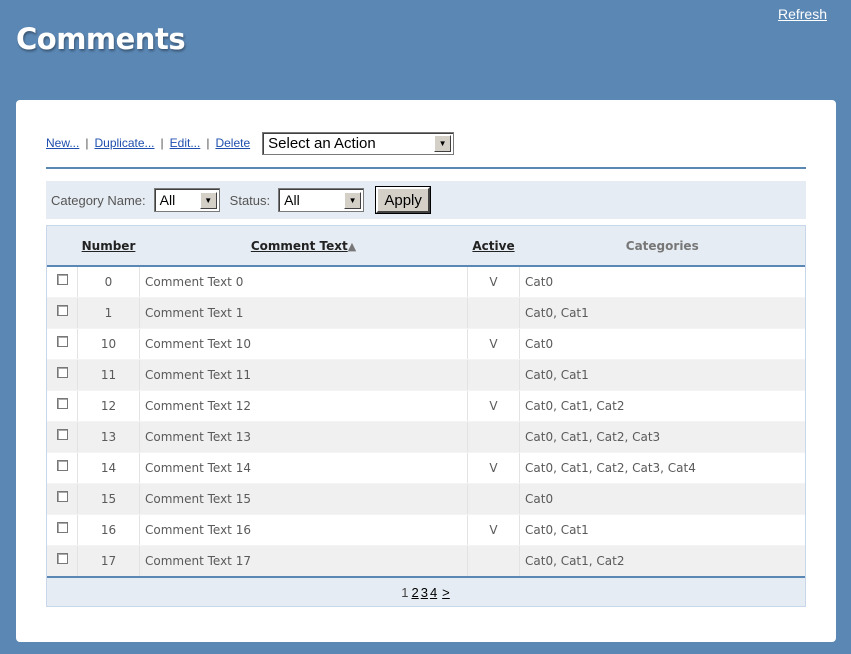 Image resolution: width=851 pixels, height=654 pixels. What do you see at coordinates (108, 375) in the screenshot?
I see `number-cell: 11` at bounding box center [108, 375].